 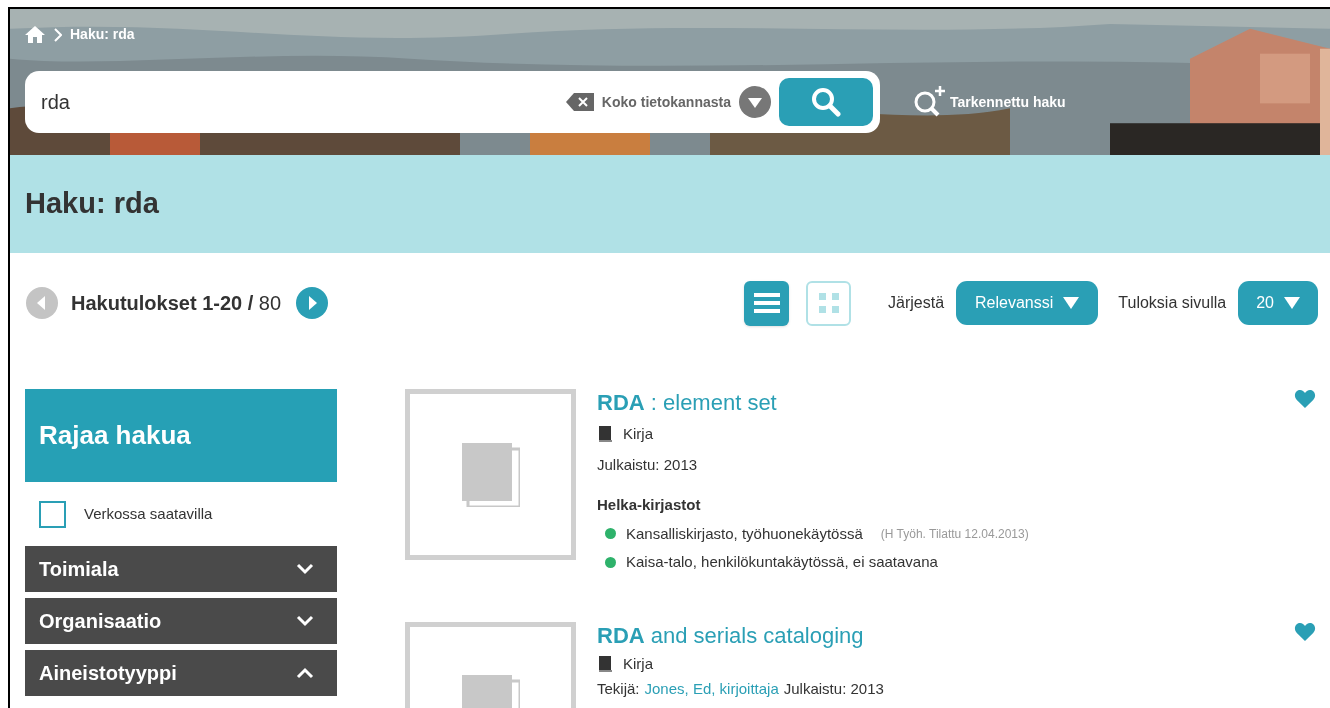 I want to click on sort-label: Järjestä, so click(x=916, y=303).